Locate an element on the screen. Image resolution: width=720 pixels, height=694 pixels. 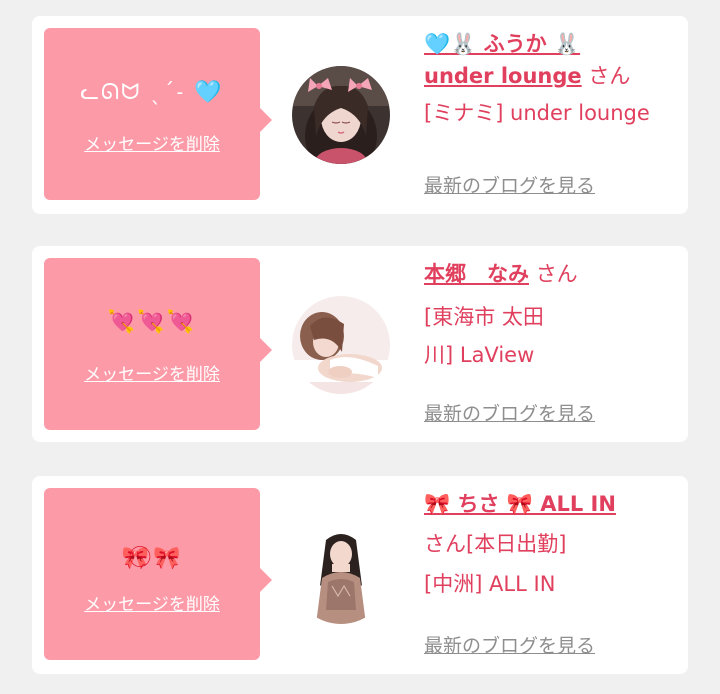
cast-name-line: 本郷 なみ さん is located at coordinates (552, 274).